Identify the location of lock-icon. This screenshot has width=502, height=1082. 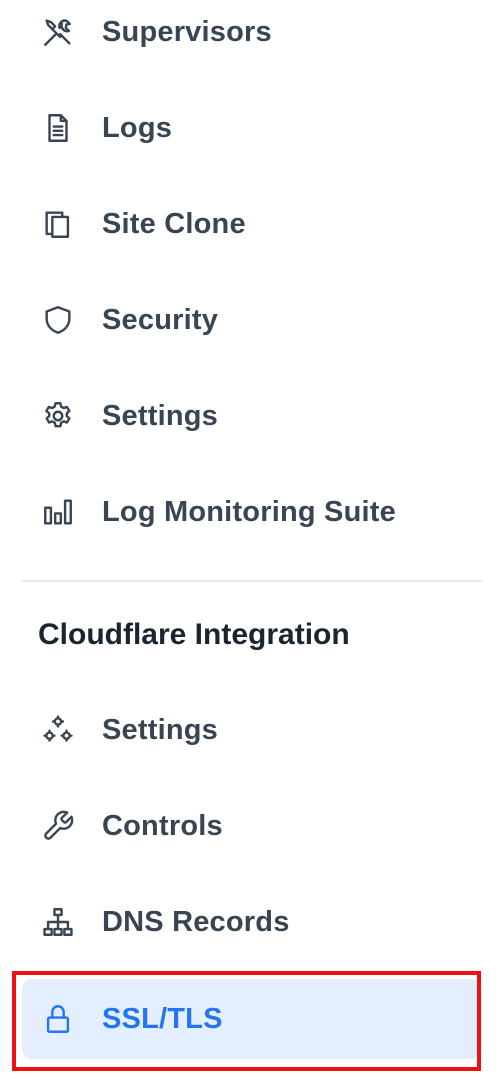
(58, 1019).